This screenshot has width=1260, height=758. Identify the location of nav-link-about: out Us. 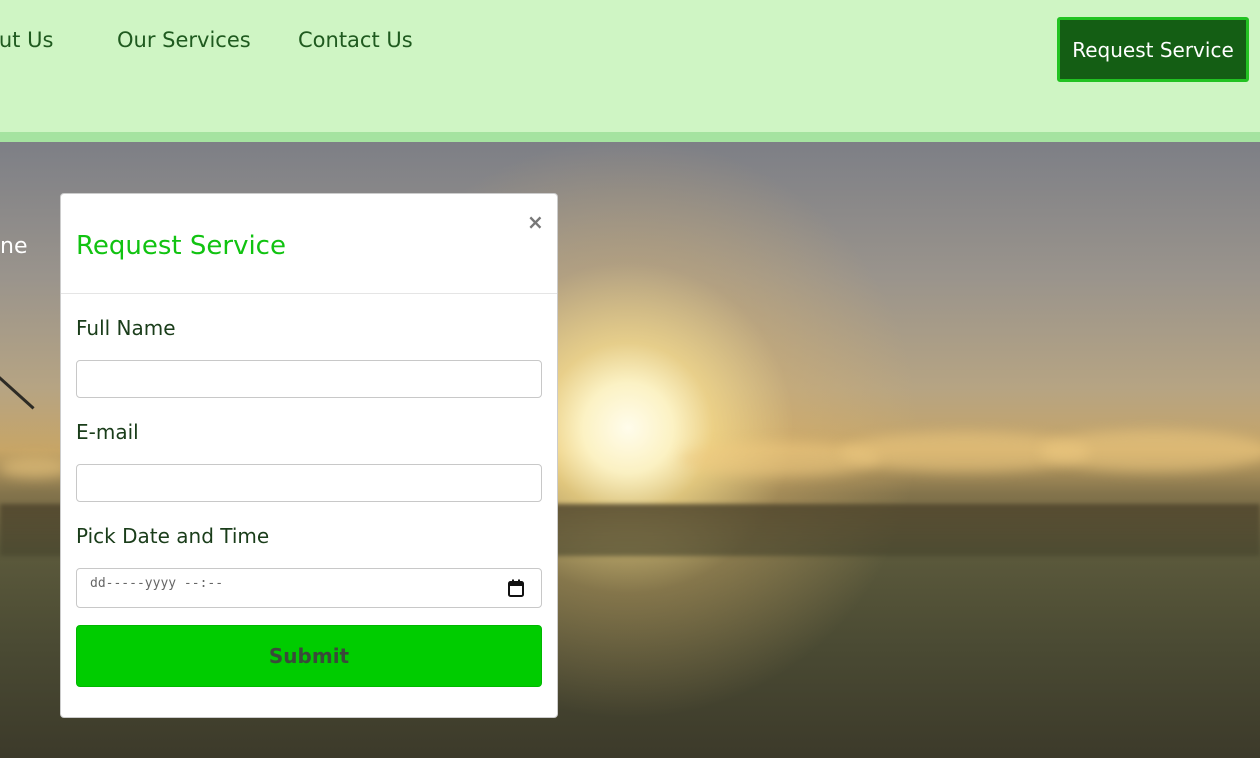
(26, 40).